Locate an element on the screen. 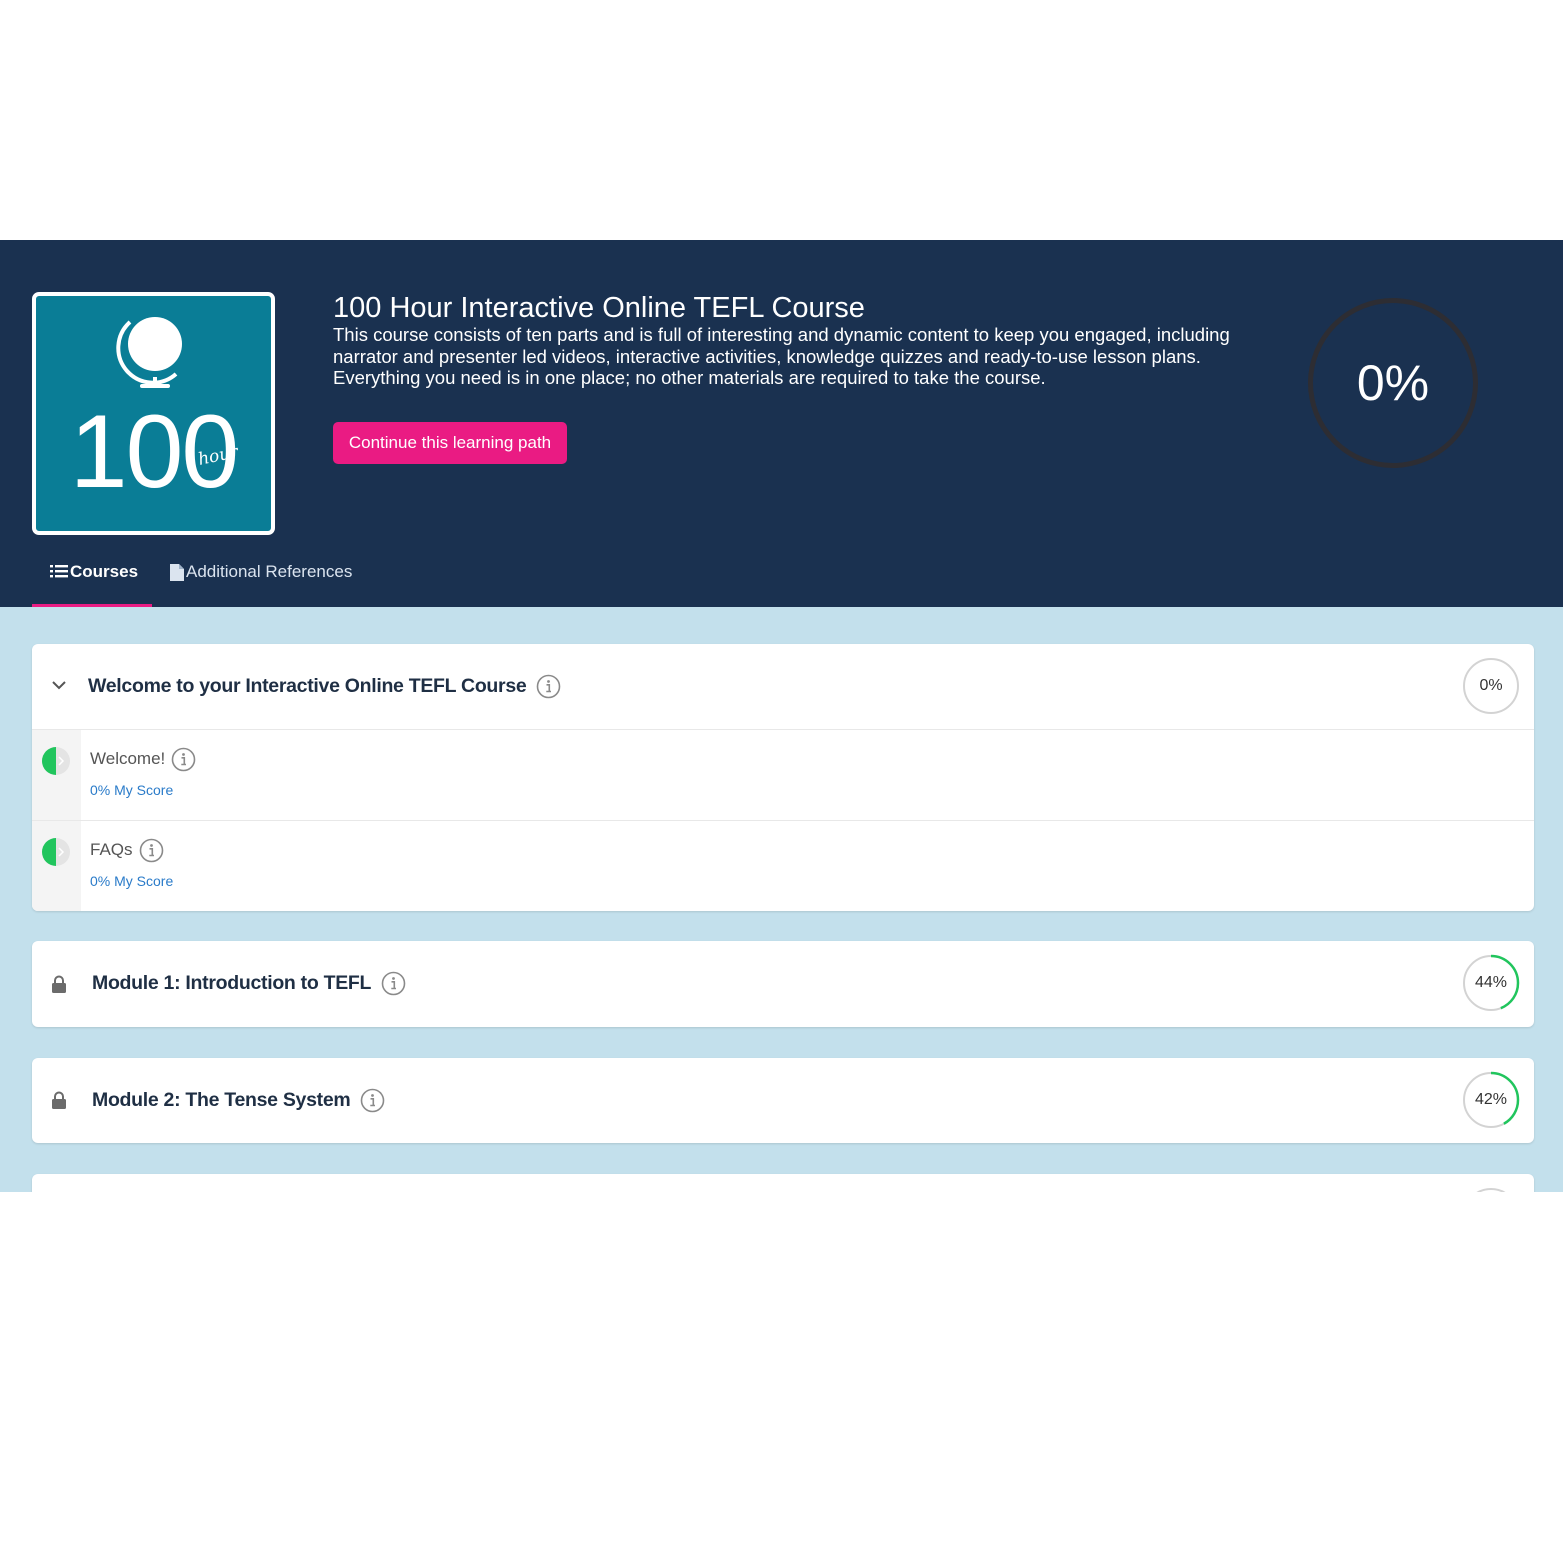  chevron-down-icon is located at coordinates (59, 685).